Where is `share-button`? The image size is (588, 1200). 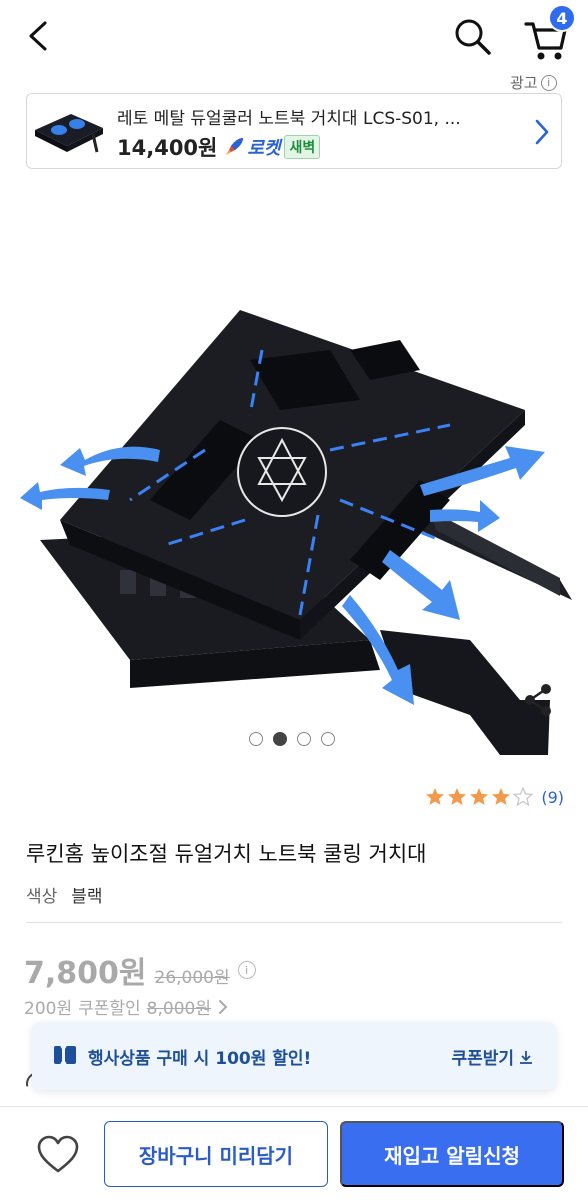
share-button is located at coordinates (538, 700).